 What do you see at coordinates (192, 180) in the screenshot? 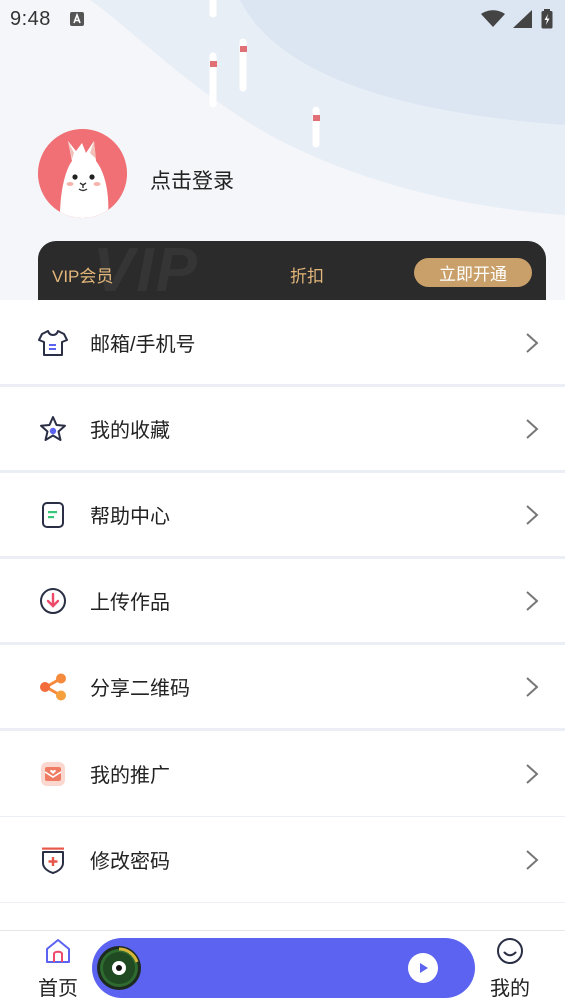
I see `login-link: 点击登录` at bounding box center [192, 180].